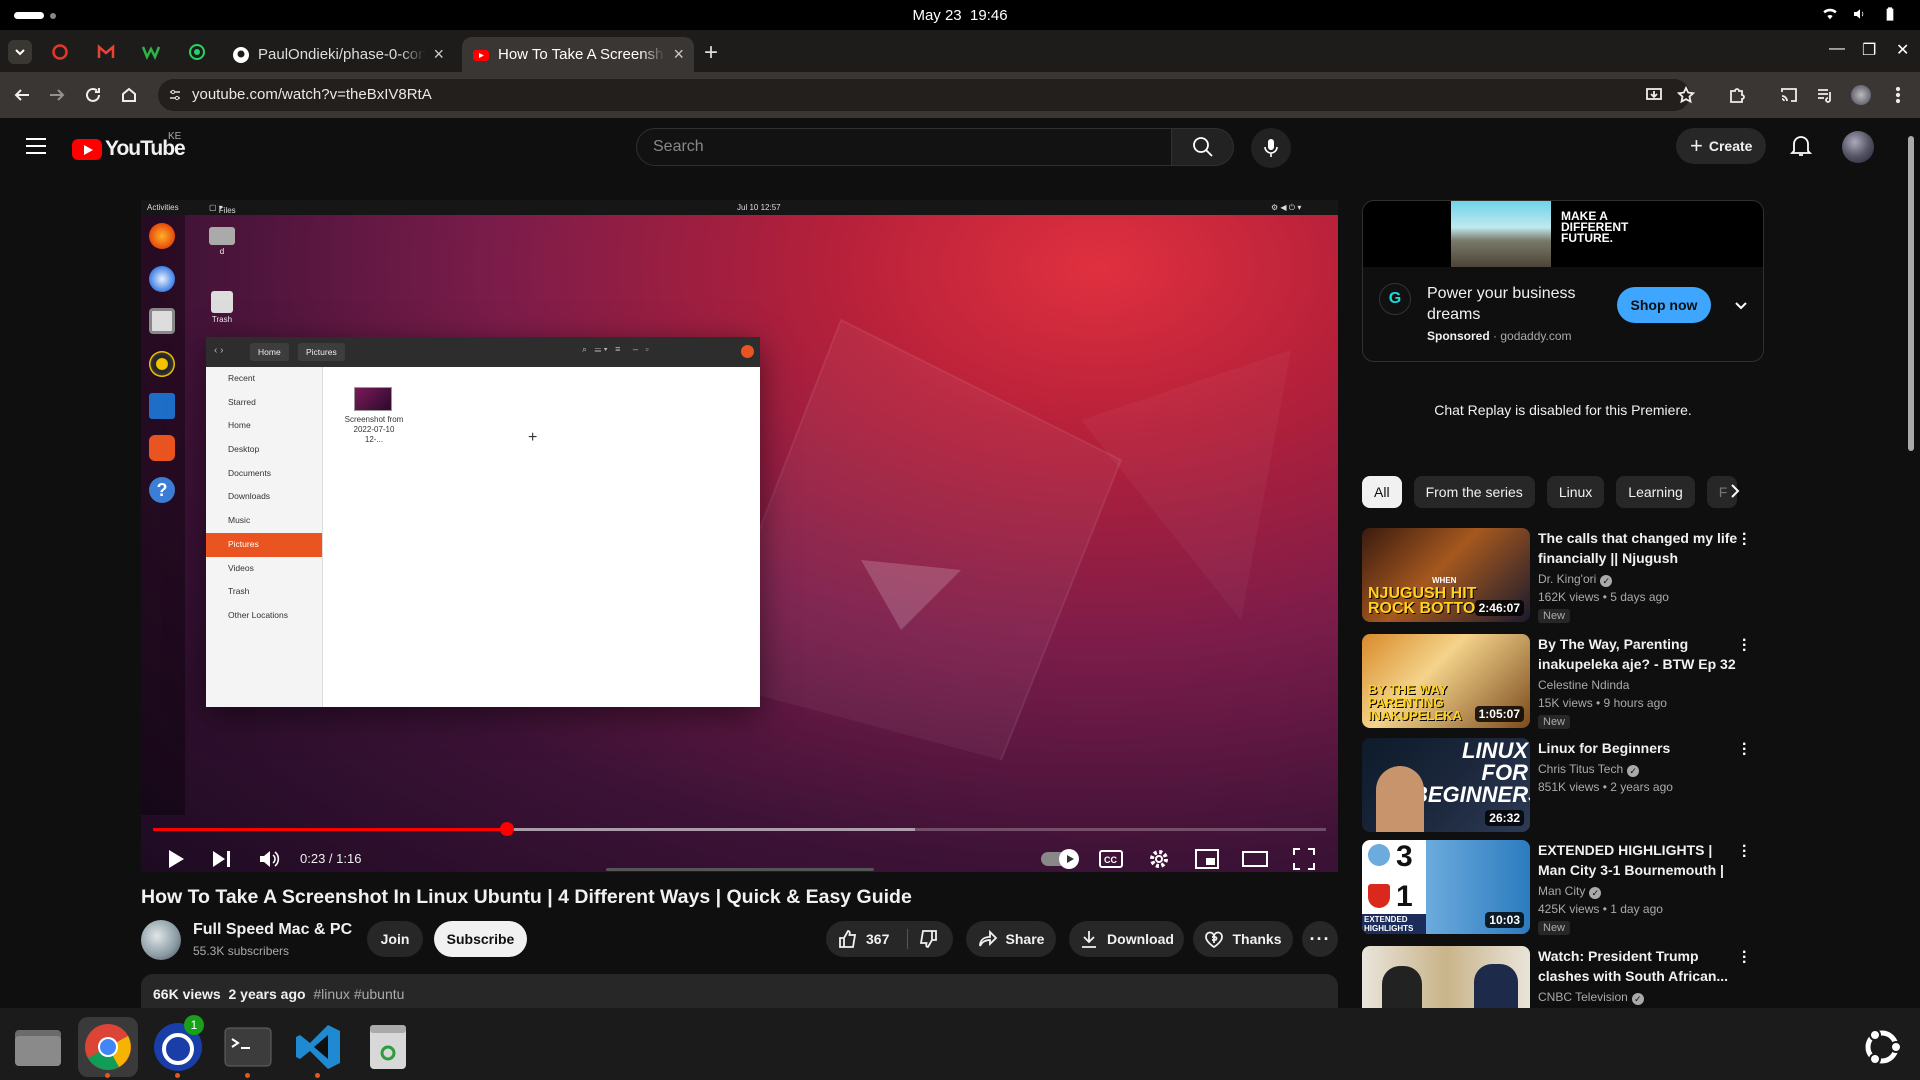  What do you see at coordinates (1861, 95) in the screenshot?
I see `profile-button` at bounding box center [1861, 95].